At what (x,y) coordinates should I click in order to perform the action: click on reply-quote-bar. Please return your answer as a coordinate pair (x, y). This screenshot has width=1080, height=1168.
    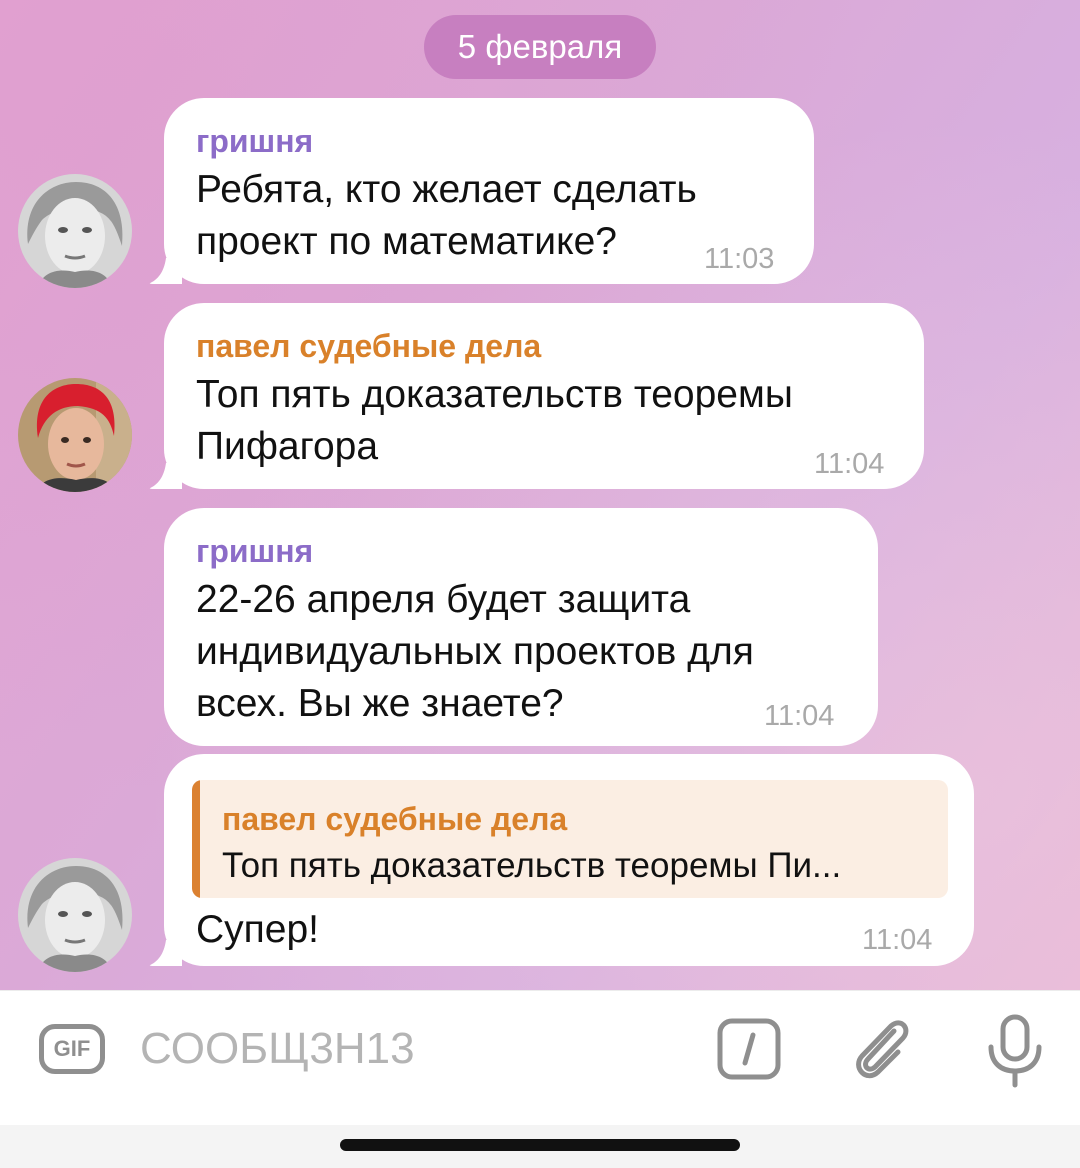
    Looking at the image, I should click on (196, 839).